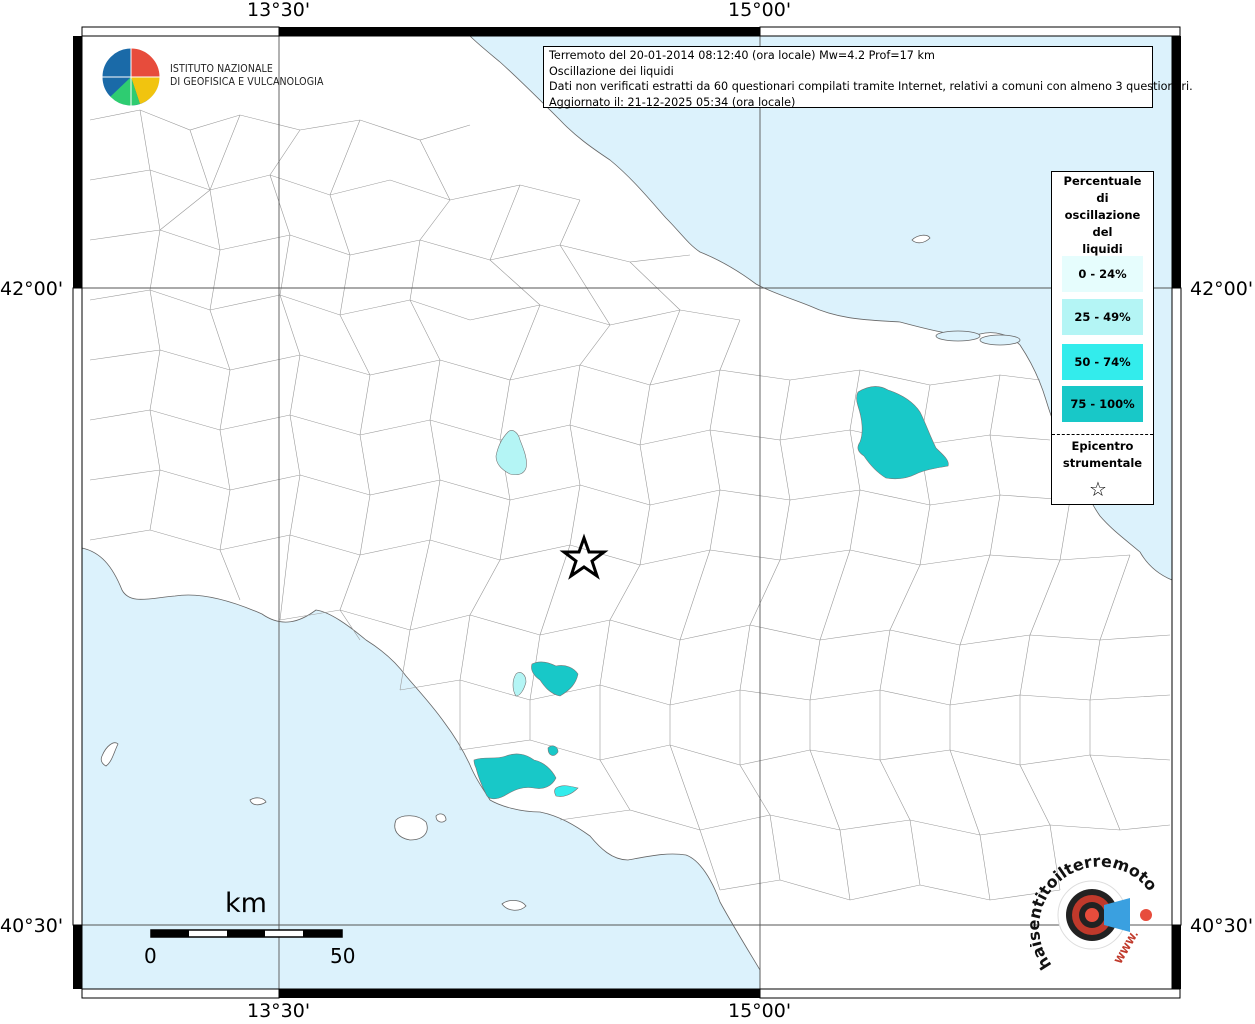  I want to click on haisentito-www: WWW., so click(1128, 947).